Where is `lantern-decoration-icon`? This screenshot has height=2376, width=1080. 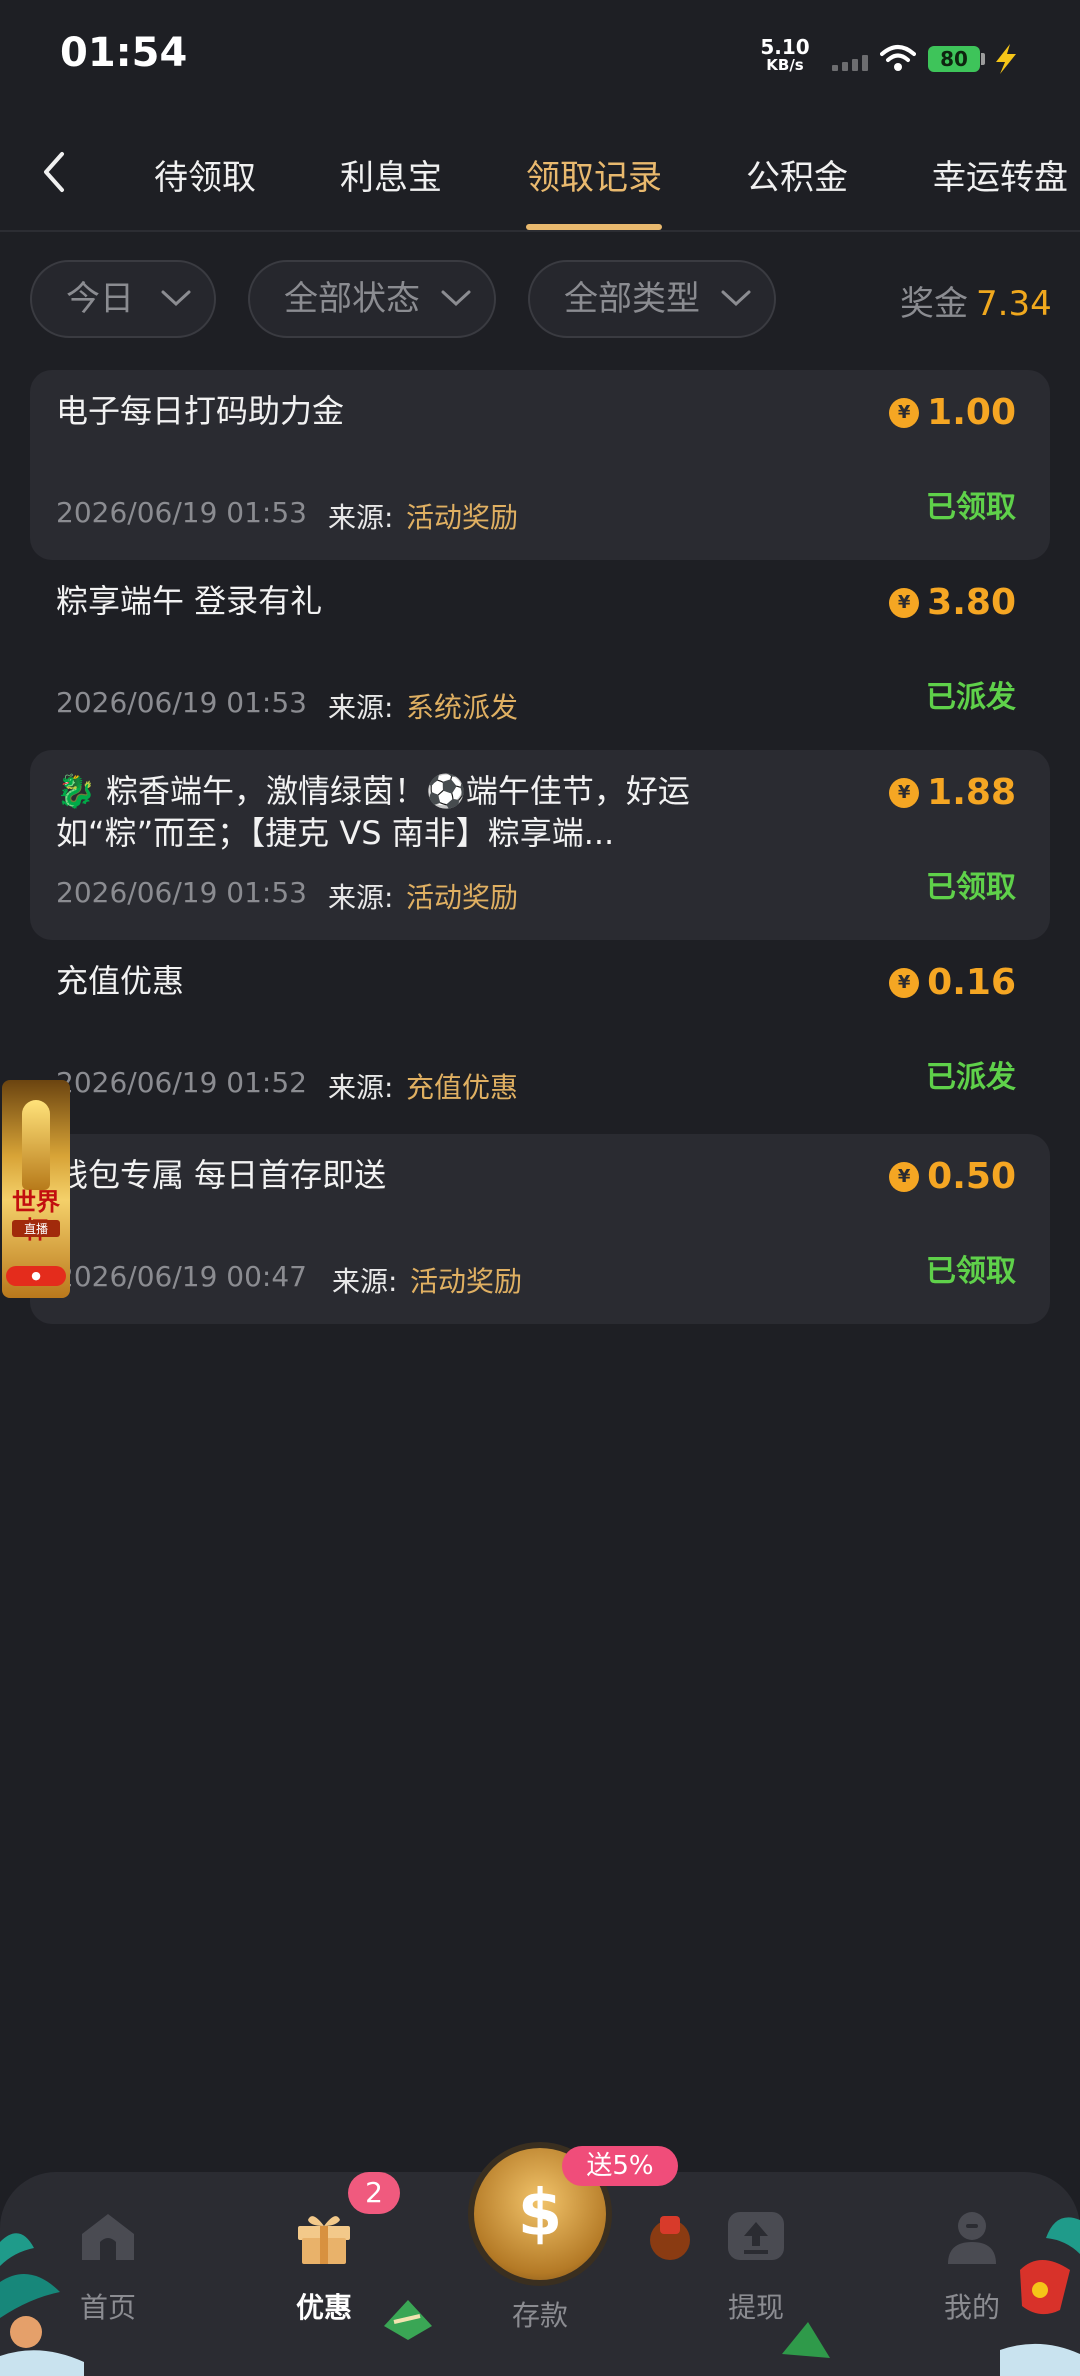
lantern-decoration-icon is located at coordinates (670, 2238).